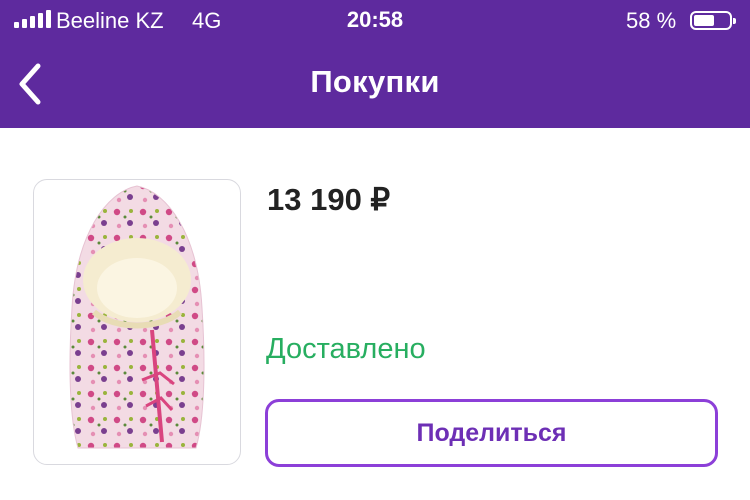 The height and width of the screenshot is (500, 750). What do you see at coordinates (375, 22) in the screenshot?
I see `status-bar: Beeline KZ 4G 20:58 58 %` at bounding box center [375, 22].